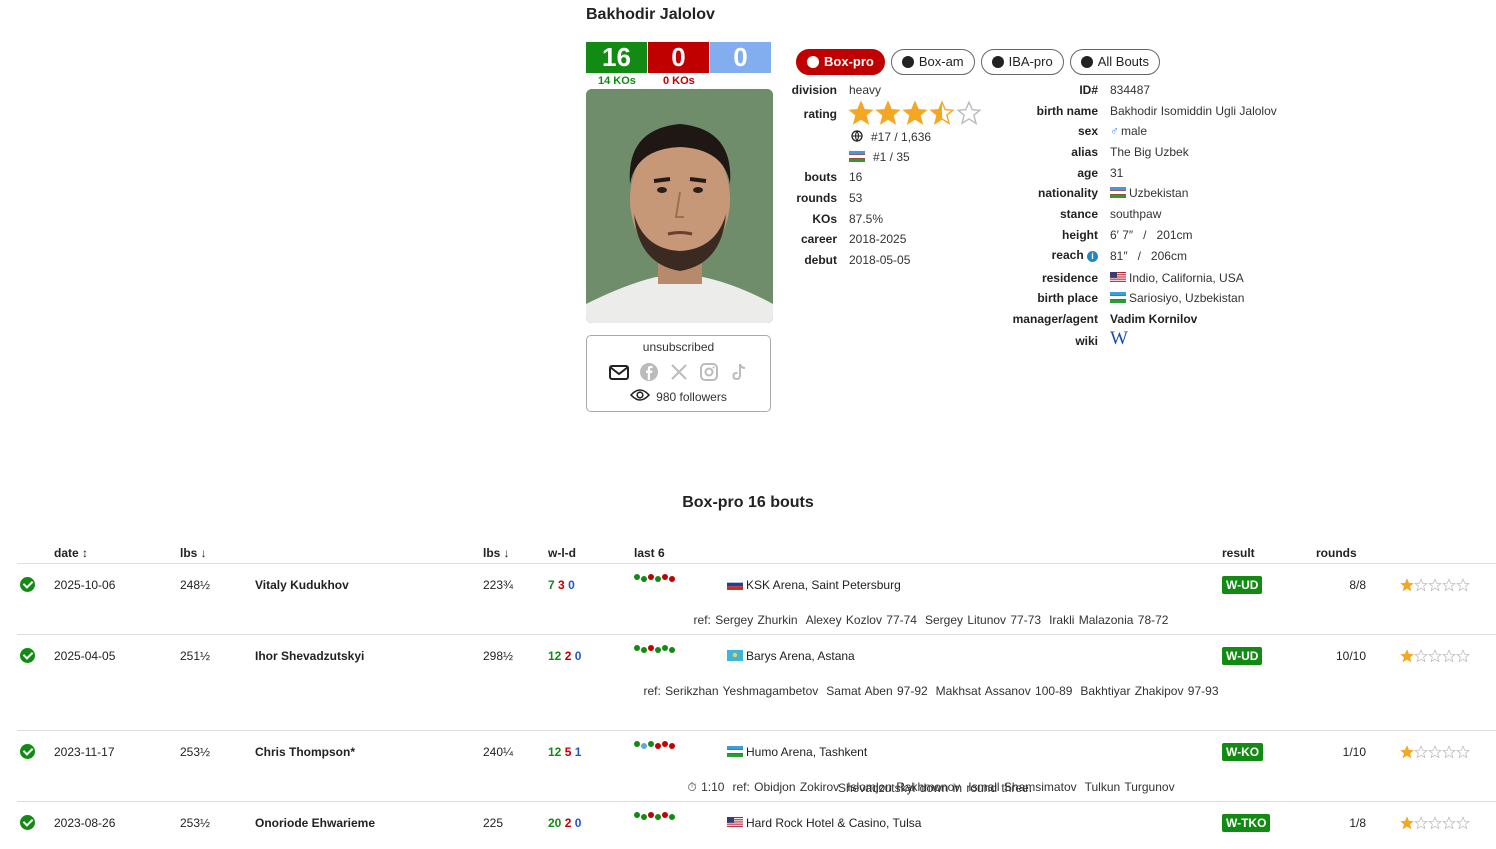  I want to click on col-opp-lbs-header: lbs ↓, so click(496, 553).